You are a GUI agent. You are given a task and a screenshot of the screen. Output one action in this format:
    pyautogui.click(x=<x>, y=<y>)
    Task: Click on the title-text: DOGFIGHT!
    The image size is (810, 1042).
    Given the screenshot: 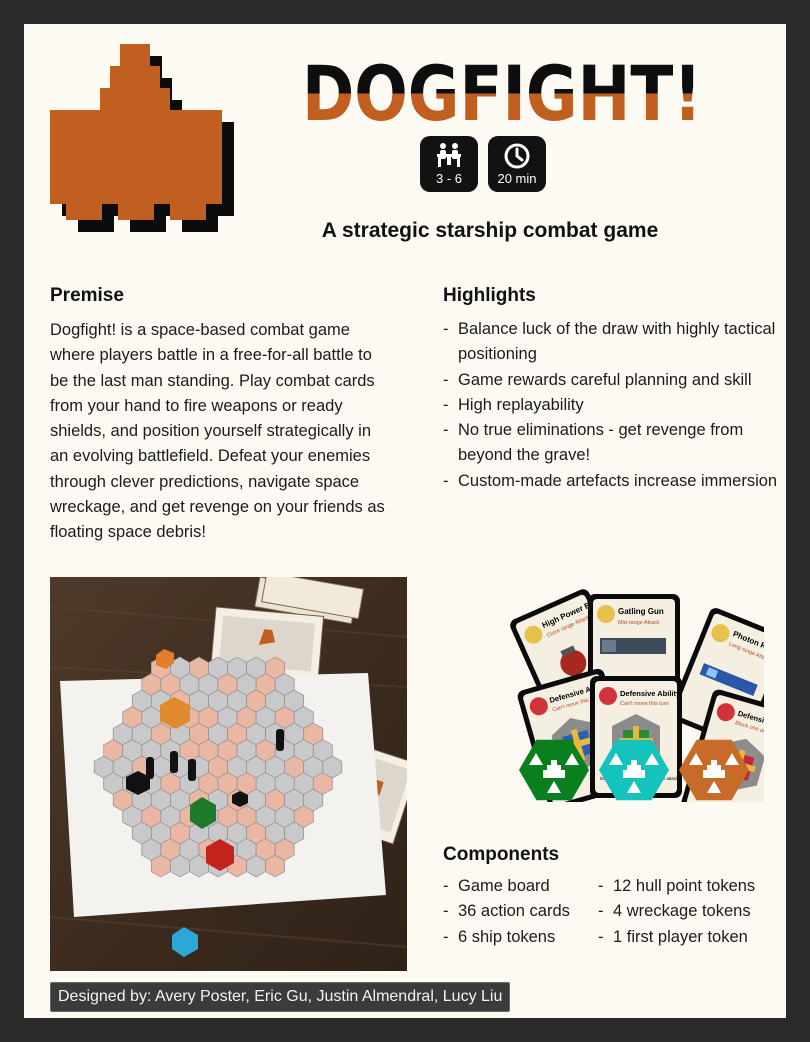 What is the action you would take?
    pyautogui.click(x=502, y=88)
    